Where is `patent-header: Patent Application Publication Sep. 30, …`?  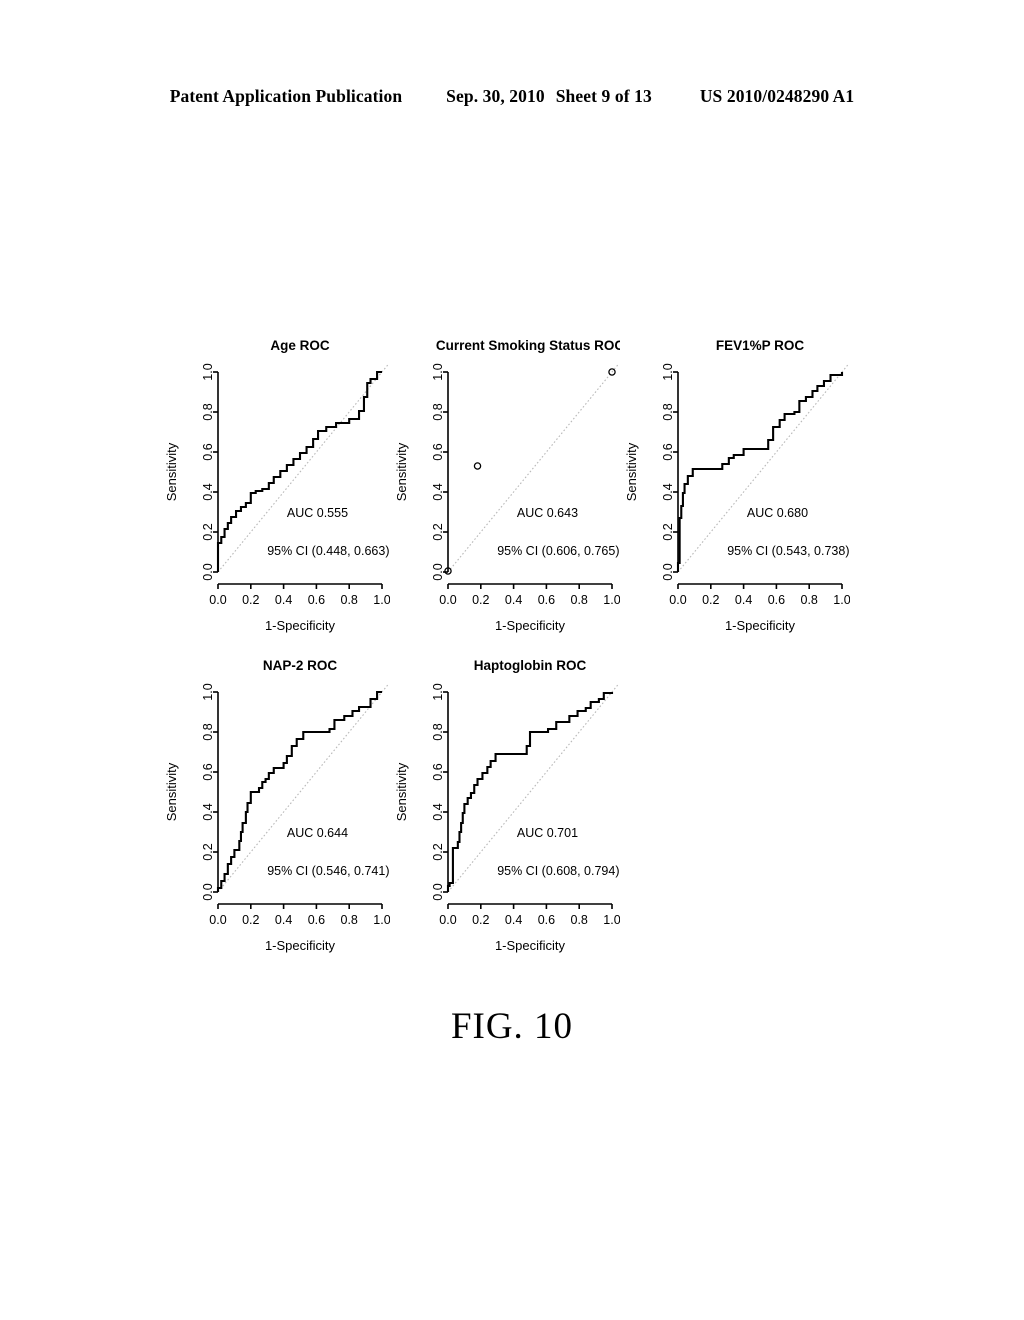 patent-header: Patent Application Publication Sep. 30, … is located at coordinates (512, 96).